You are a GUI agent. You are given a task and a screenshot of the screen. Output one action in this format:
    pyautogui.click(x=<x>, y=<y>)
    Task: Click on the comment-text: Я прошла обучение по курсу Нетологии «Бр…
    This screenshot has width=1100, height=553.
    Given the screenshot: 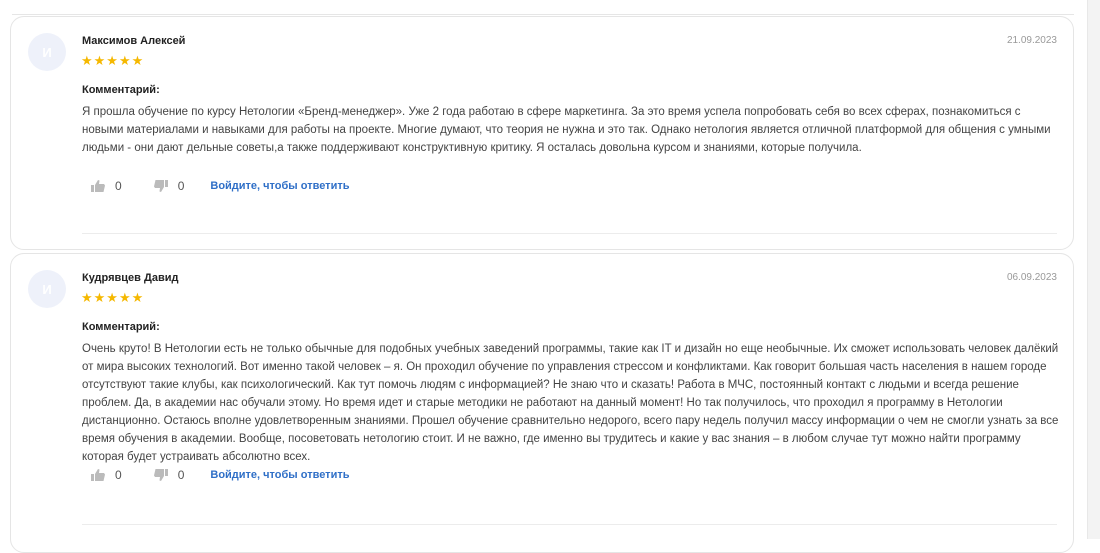 What is the action you would take?
    pyautogui.click(x=566, y=130)
    